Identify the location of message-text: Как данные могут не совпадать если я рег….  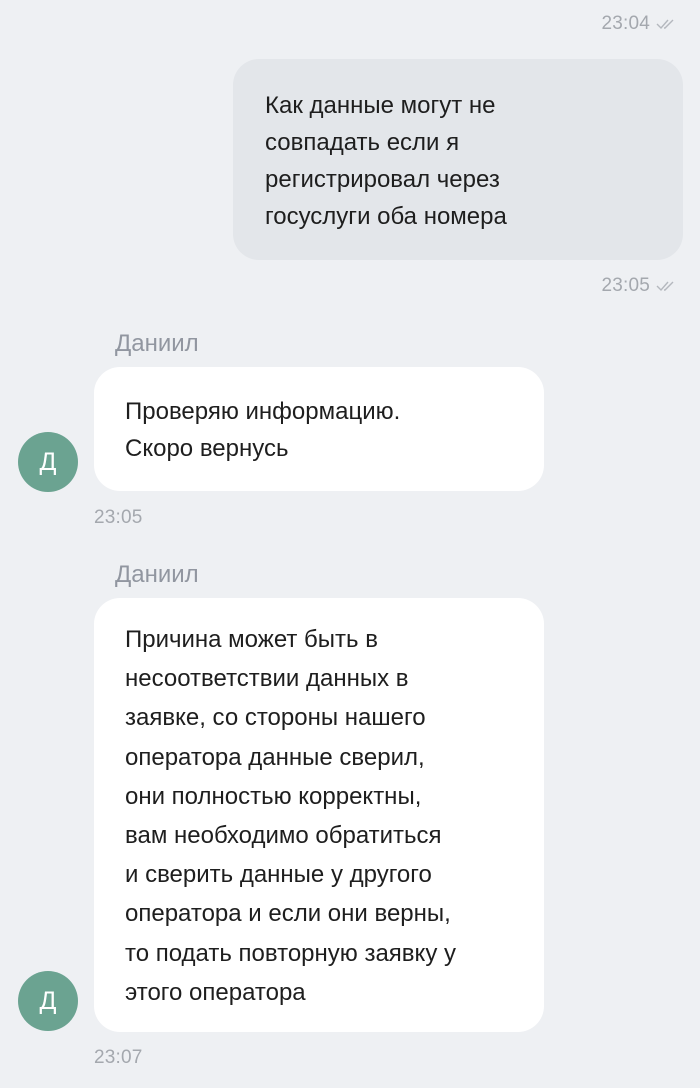
(386, 161).